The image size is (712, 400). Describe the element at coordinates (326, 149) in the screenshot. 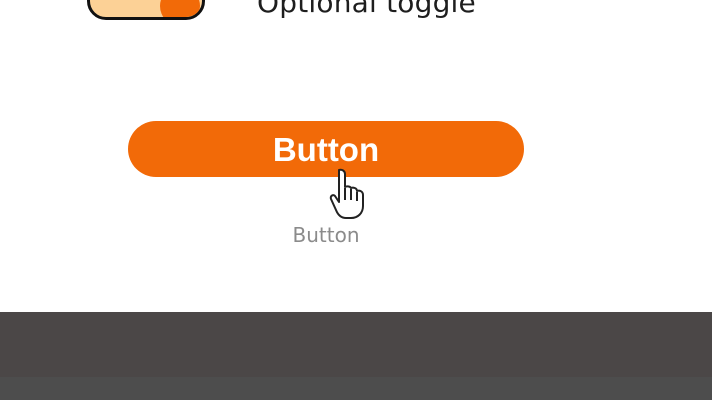

I see `primary-button: Button` at that location.